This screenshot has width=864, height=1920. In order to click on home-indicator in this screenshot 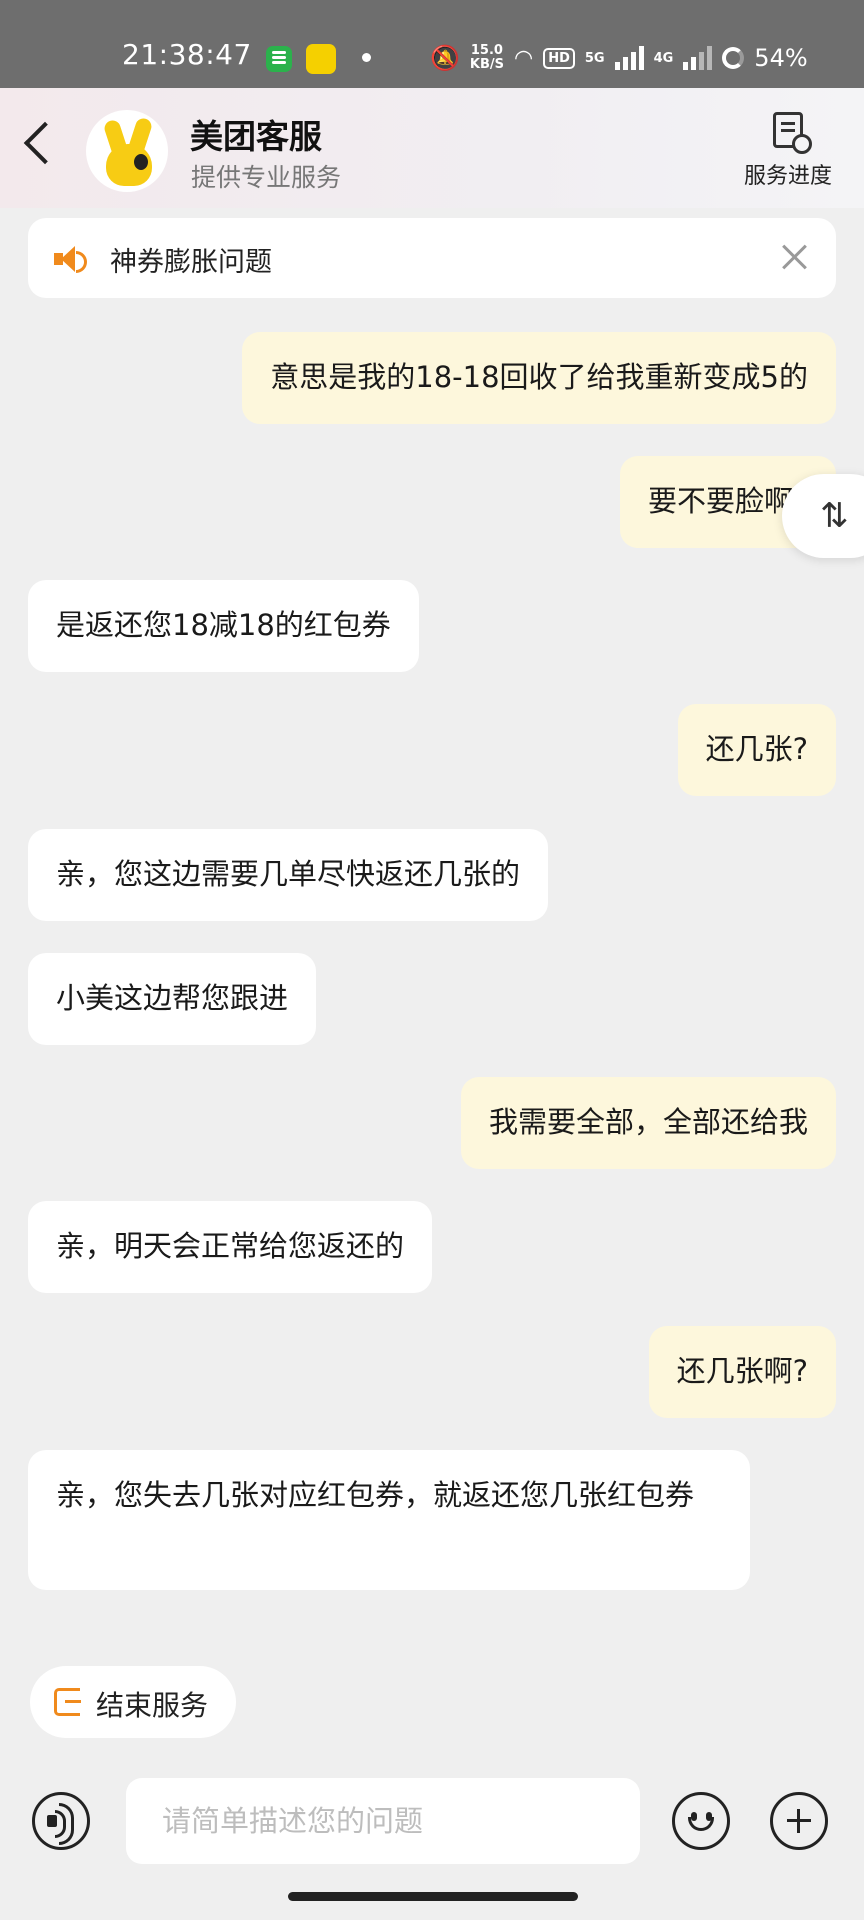, I will do `click(433, 1896)`.